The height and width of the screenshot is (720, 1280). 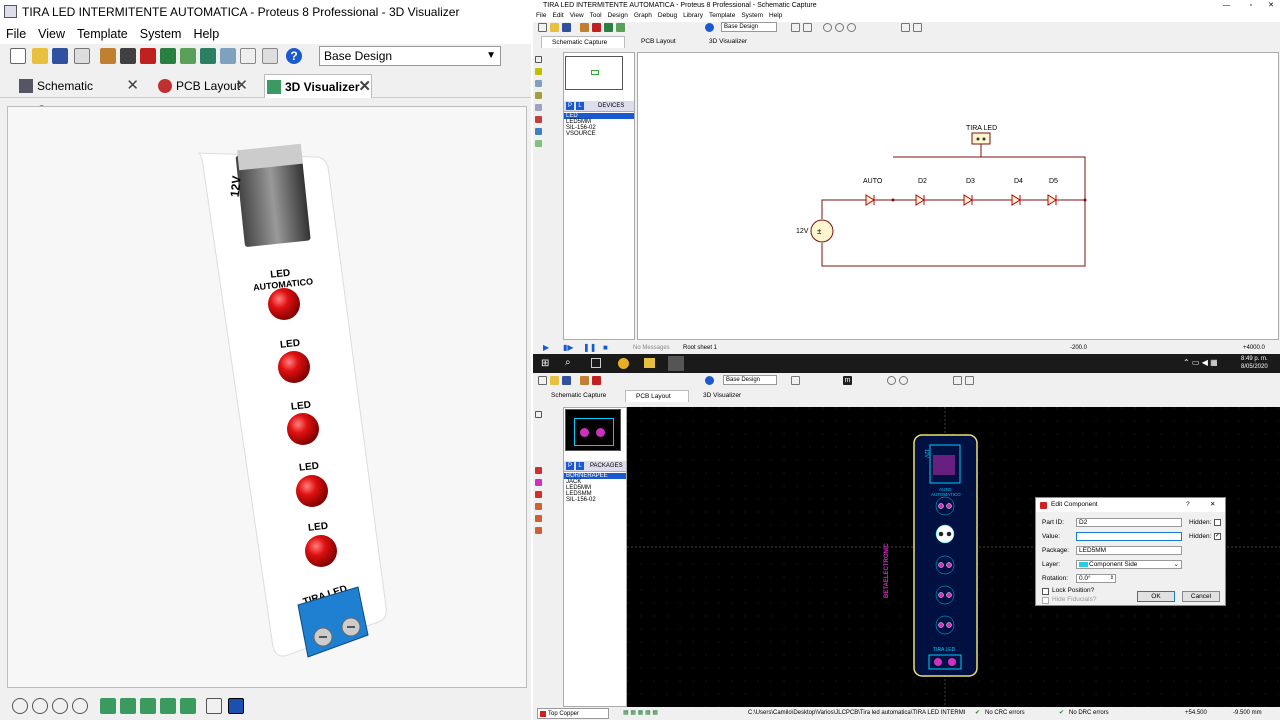 What do you see at coordinates (851, 27) in the screenshot?
I see `zoom-all-icon` at bounding box center [851, 27].